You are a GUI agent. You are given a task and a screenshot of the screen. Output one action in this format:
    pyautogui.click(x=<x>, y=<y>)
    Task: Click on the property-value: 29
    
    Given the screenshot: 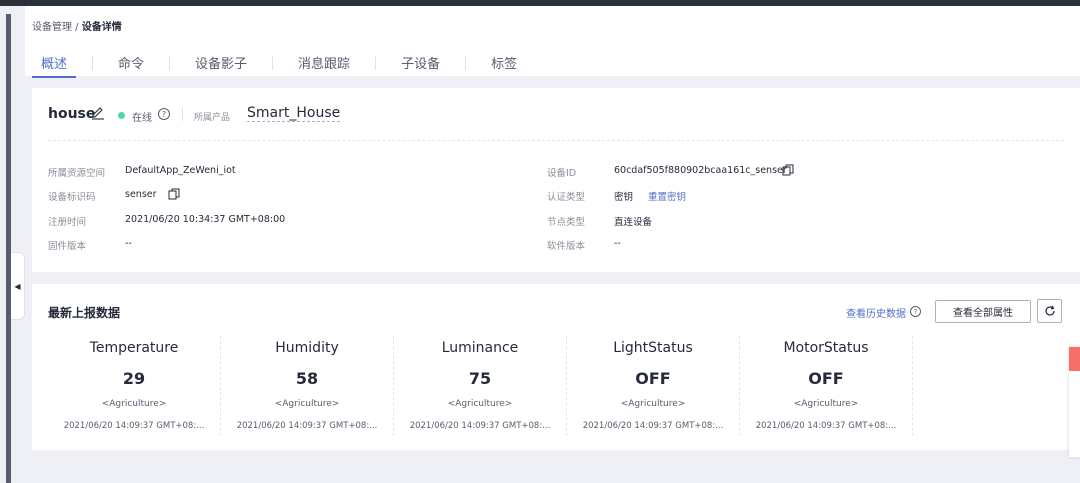 What is the action you would take?
    pyautogui.click(x=134, y=378)
    